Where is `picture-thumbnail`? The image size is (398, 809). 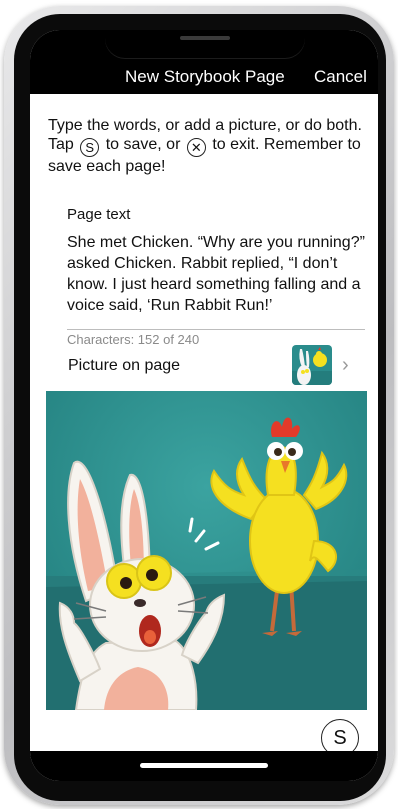
picture-thumbnail is located at coordinates (312, 365).